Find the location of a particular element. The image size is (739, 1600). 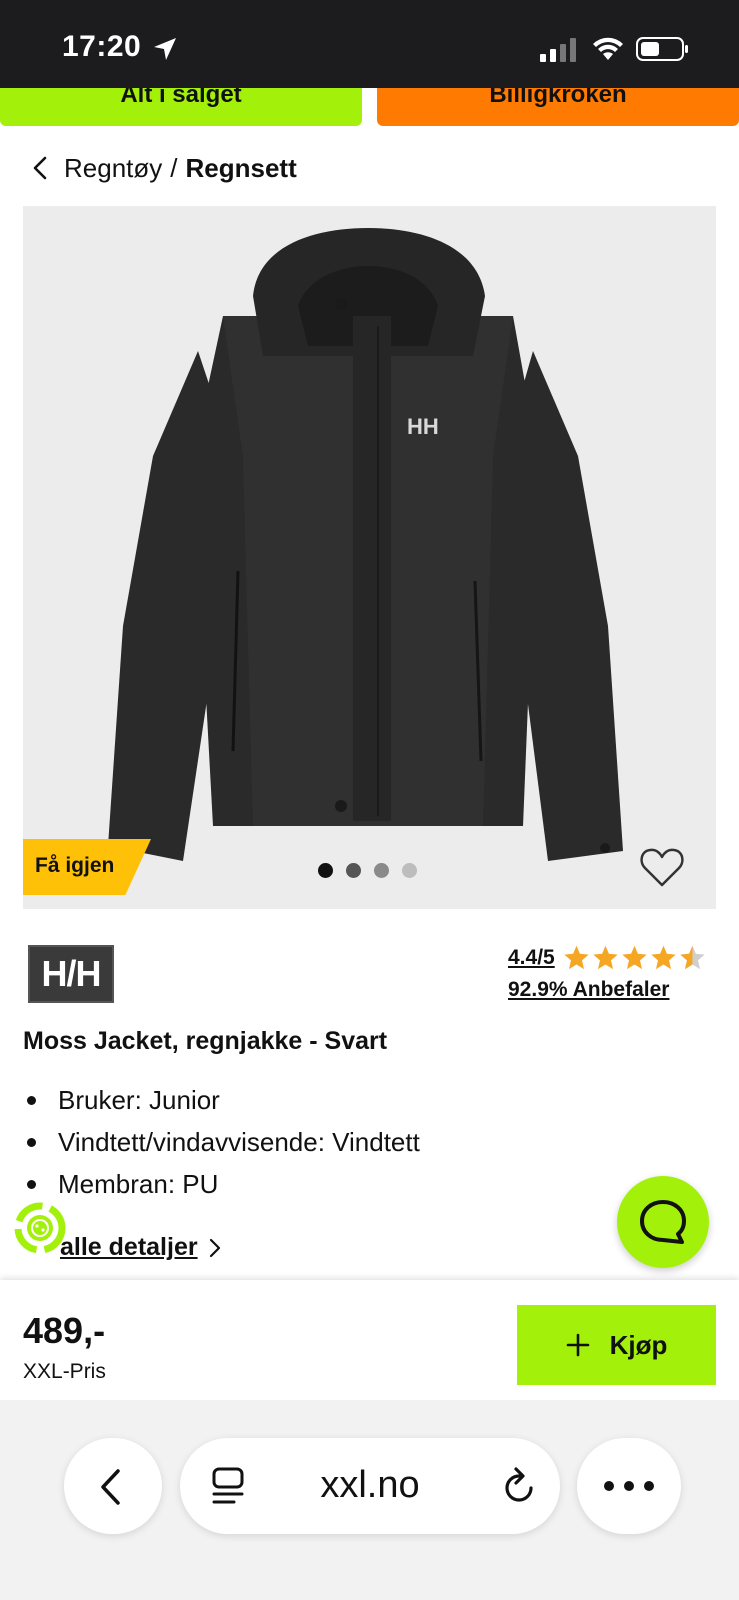

wifi-icon is located at coordinates (608, 48).